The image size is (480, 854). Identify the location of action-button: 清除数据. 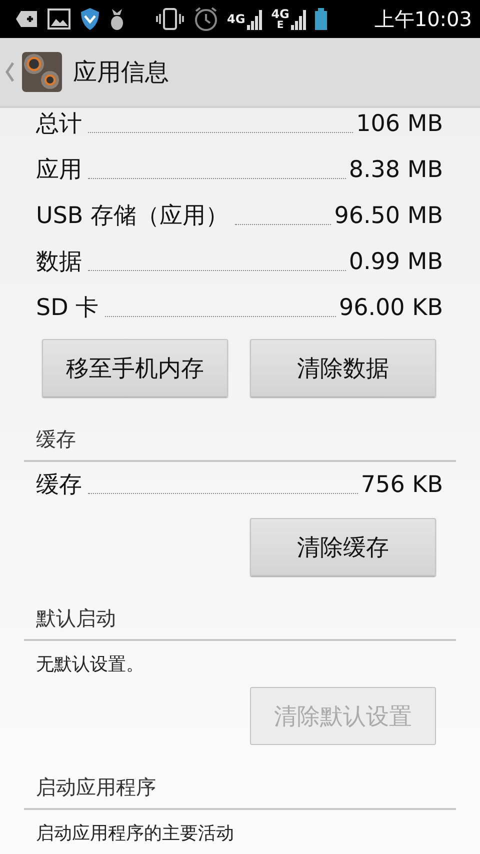
(343, 368).